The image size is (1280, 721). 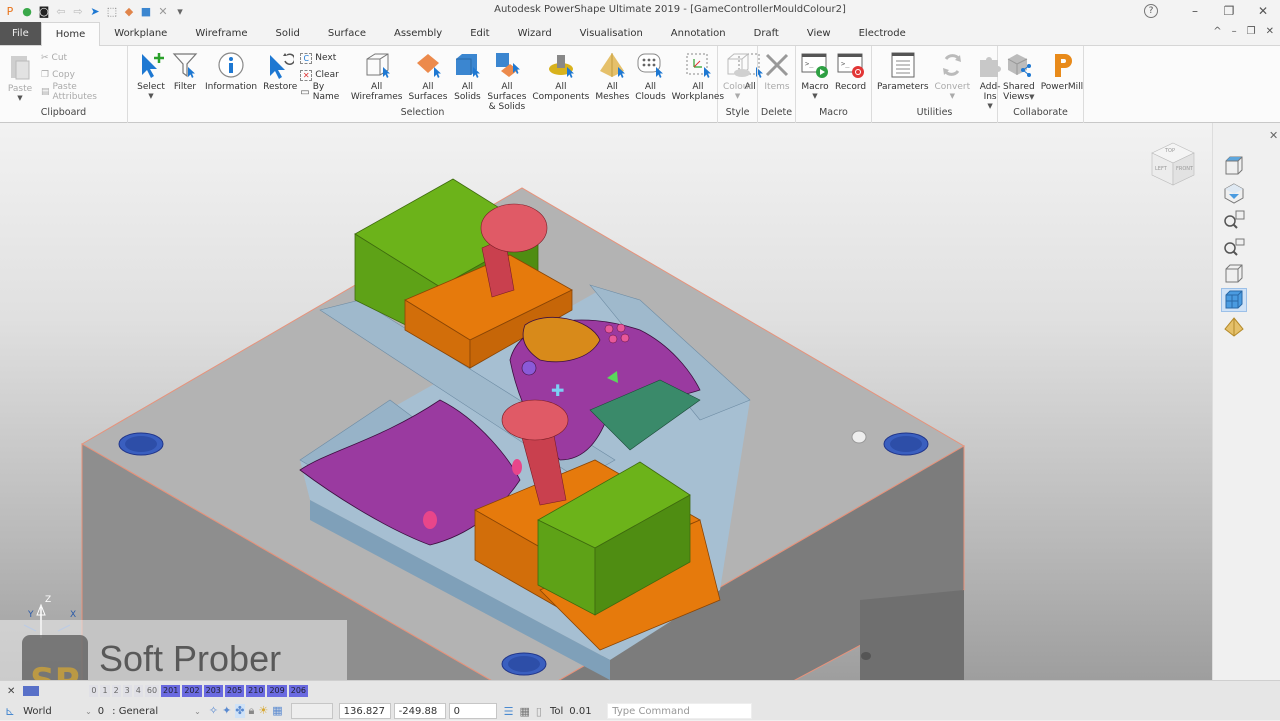 I want to click on tolerance-value: 0.01, so click(x=584, y=711).